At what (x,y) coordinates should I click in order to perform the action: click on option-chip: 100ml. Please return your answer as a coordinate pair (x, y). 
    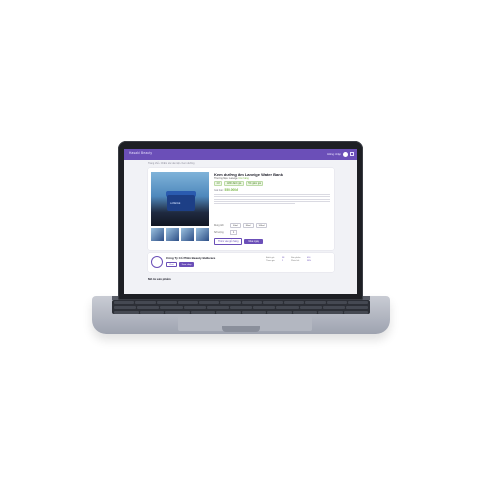
    Looking at the image, I should click on (261, 226).